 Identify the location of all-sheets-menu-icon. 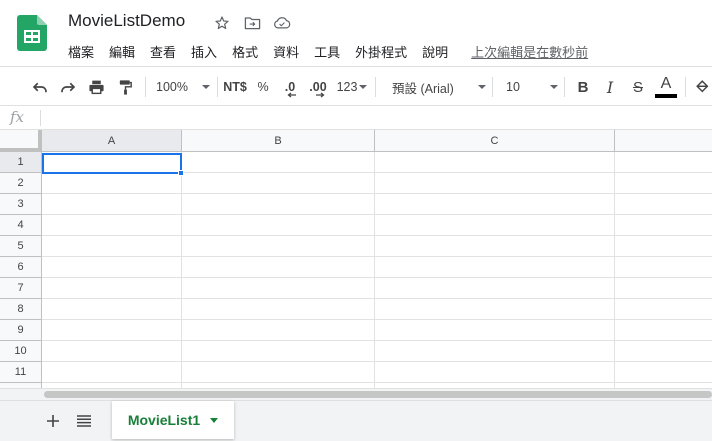
(84, 421).